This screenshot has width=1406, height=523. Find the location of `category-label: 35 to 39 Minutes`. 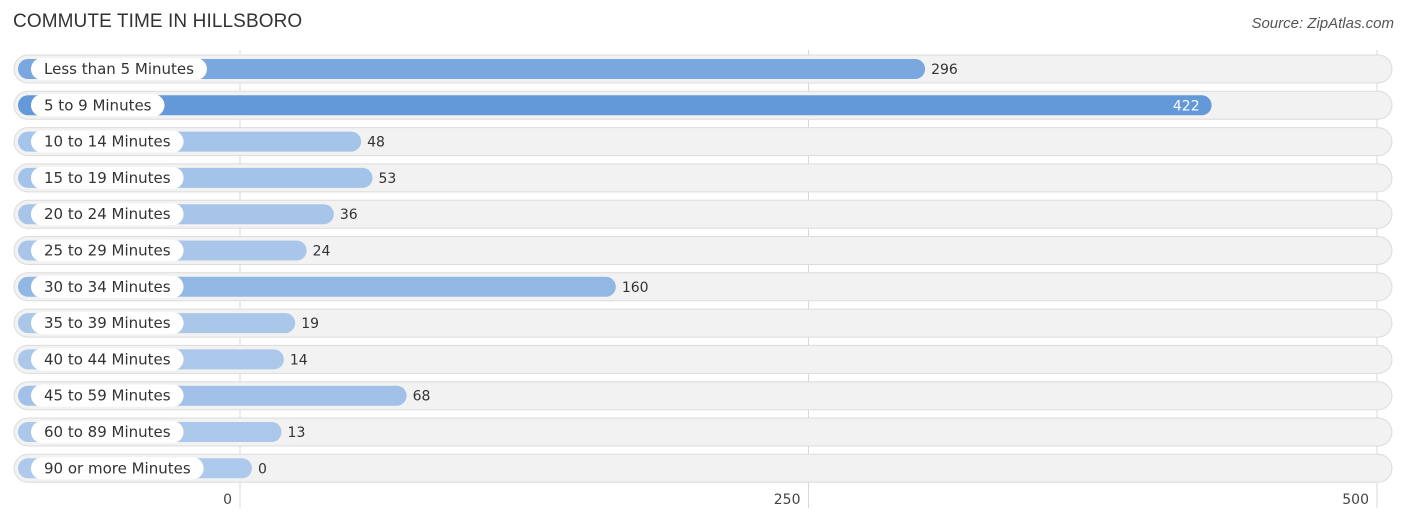

category-label: 35 to 39 Minutes is located at coordinates (107, 323).